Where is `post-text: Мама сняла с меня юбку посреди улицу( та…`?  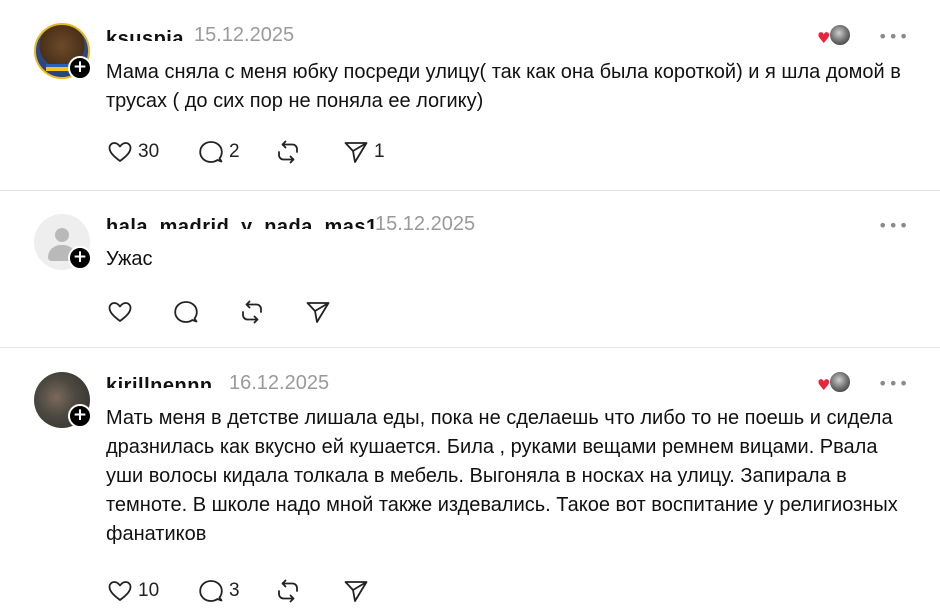
post-text: Мама сняла с меня юбку посреди улицу( та… is located at coordinates (503, 86).